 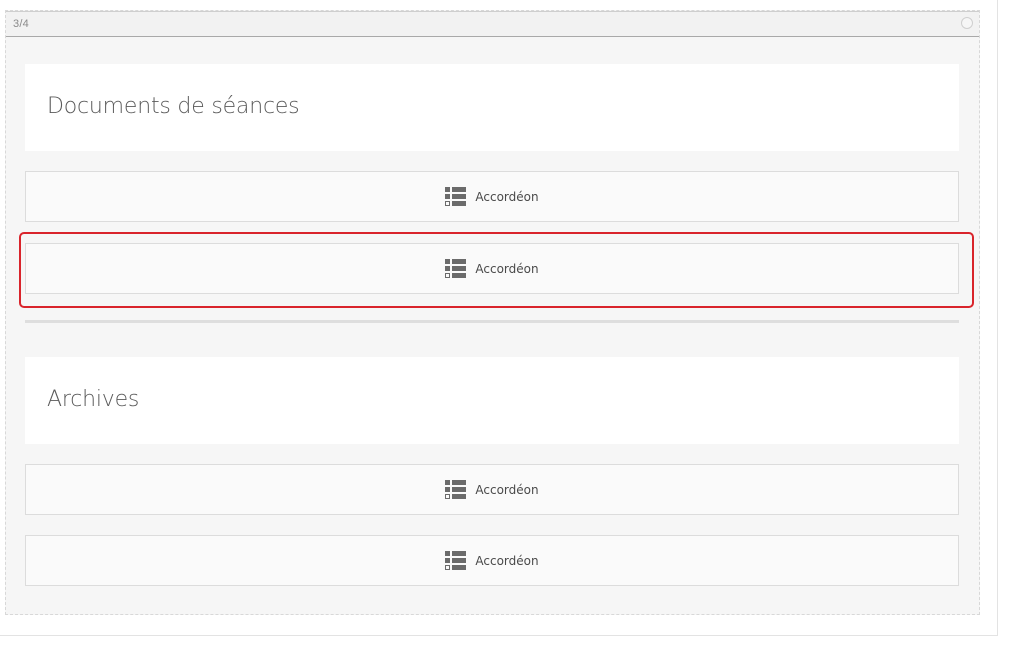 I want to click on section-divider, so click(x=492, y=321).